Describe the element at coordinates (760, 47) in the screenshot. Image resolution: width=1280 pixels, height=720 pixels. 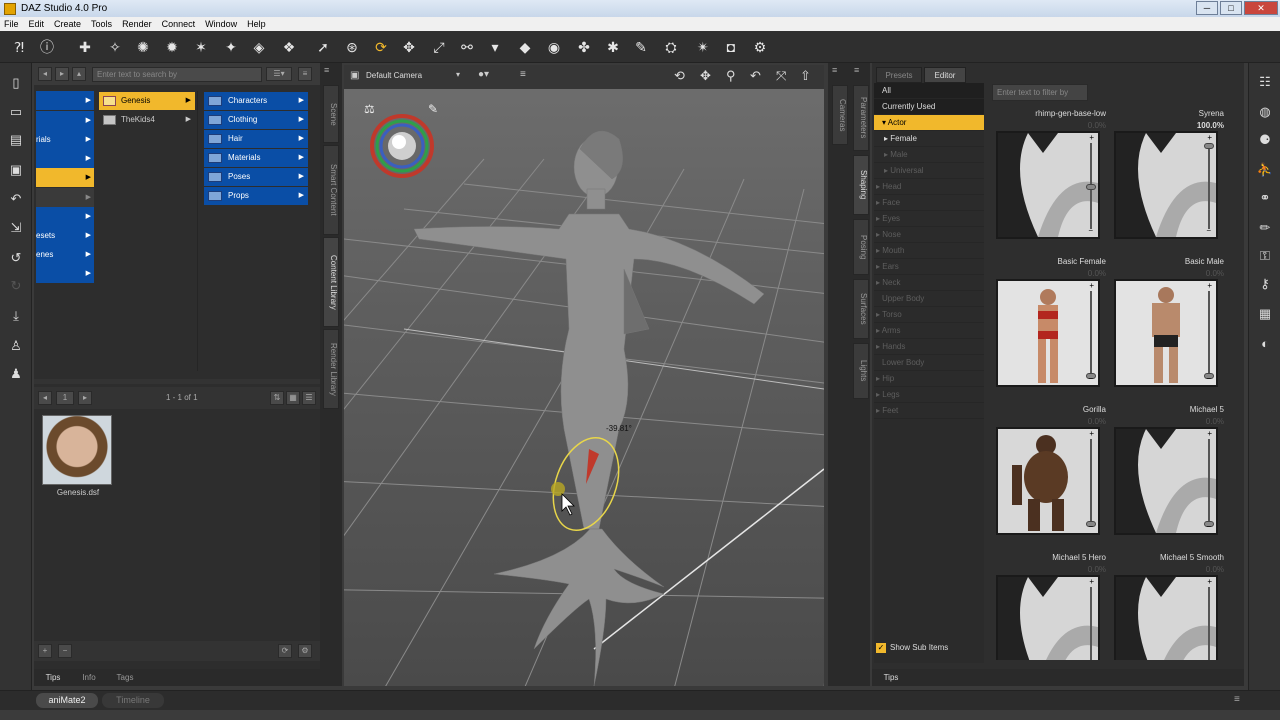
I see `render-options-icon: ⚙` at that location.